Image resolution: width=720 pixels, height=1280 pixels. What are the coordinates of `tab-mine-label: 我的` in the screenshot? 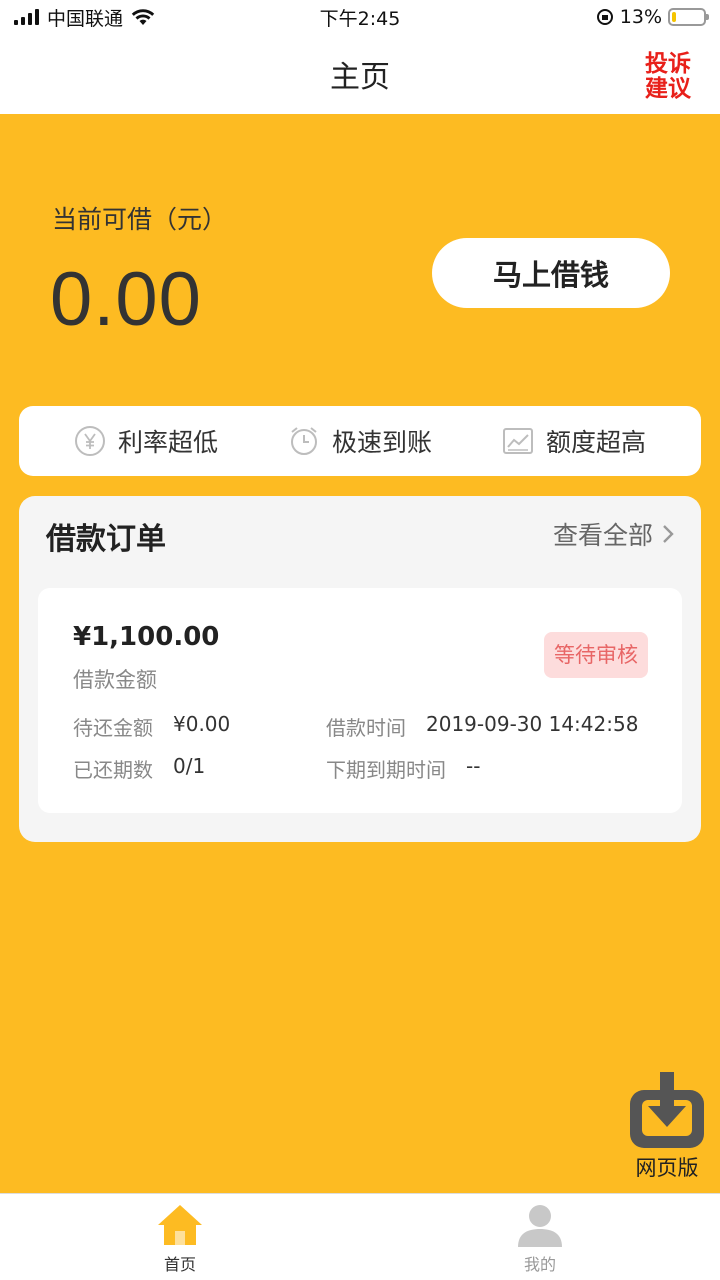 It's located at (539, 1264).